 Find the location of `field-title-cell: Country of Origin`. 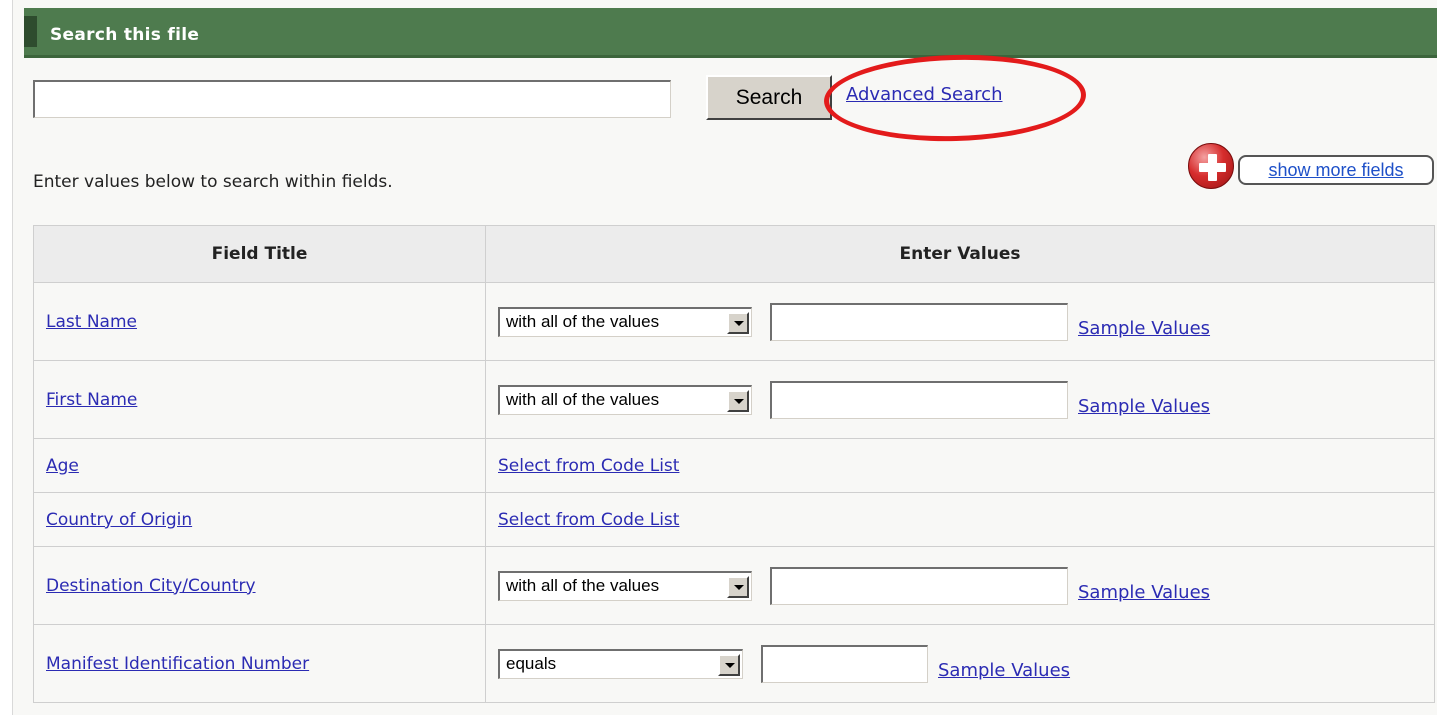

field-title-cell: Country of Origin is located at coordinates (259, 519).